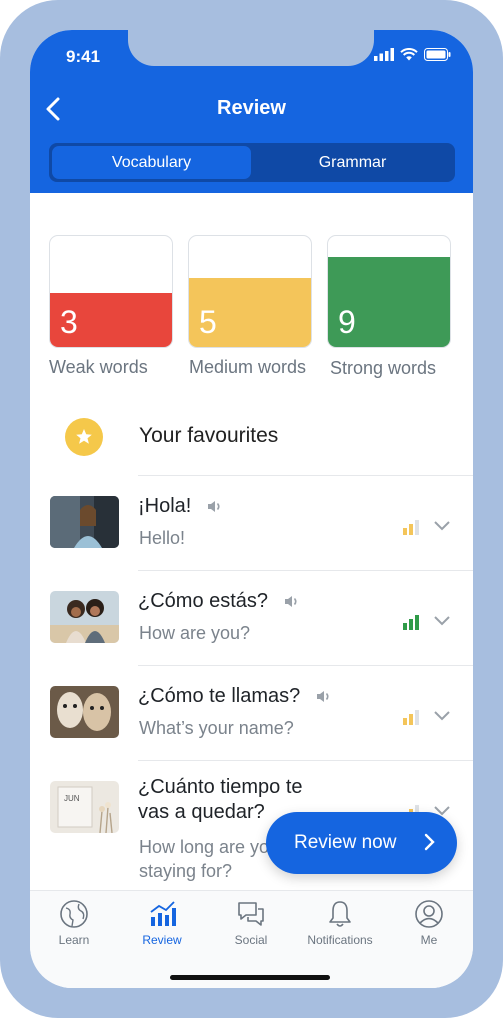 Image resolution: width=503 pixels, height=1018 pixels. What do you see at coordinates (248, 506) in the screenshot?
I see `phrase-spanish: ¡Hola!` at bounding box center [248, 506].